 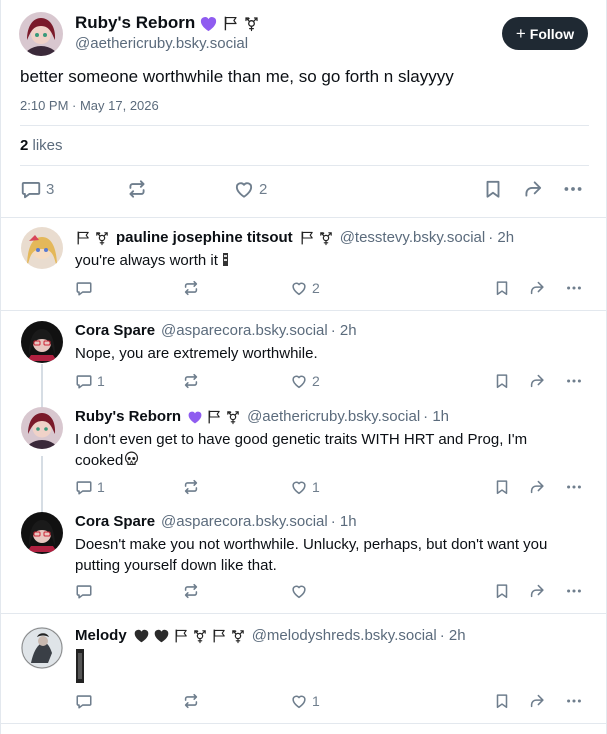 What do you see at coordinates (89, 105) in the screenshot?
I see `post-timestamp: 2:10 PM · May 17, 2026` at bounding box center [89, 105].